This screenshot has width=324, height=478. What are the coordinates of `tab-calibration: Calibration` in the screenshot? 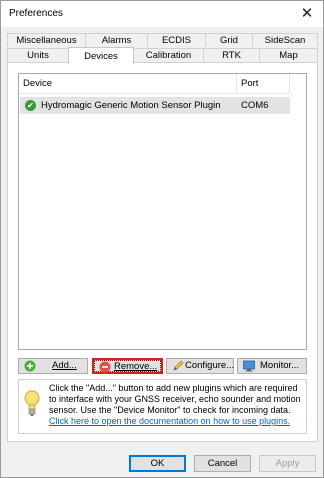 It's located at (169, 55).